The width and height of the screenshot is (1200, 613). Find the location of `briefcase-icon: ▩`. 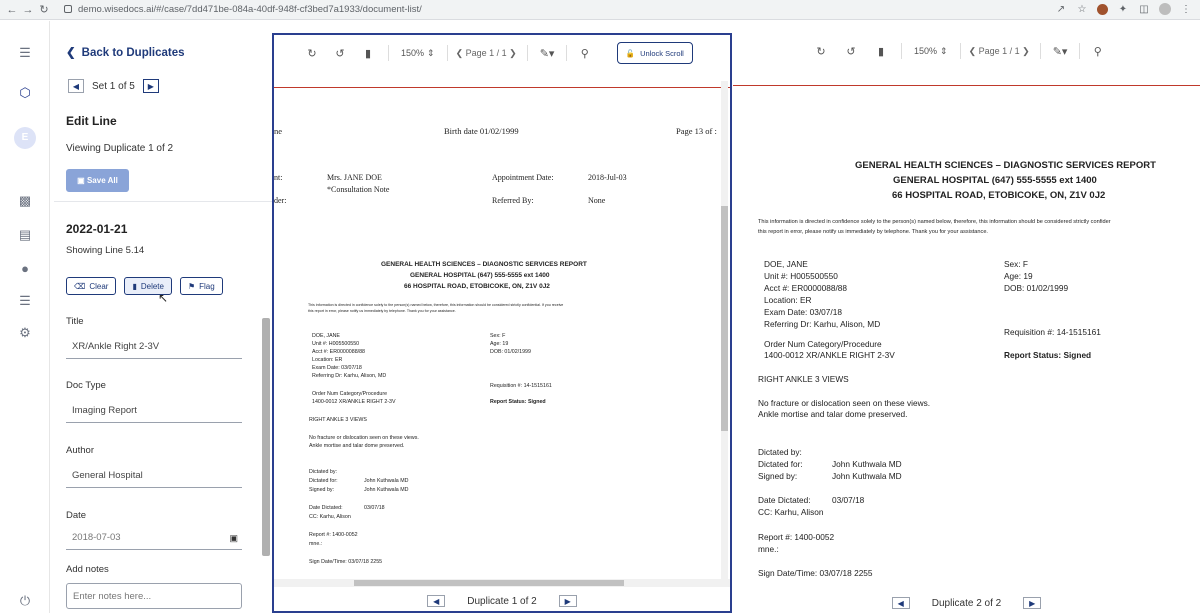

briefcase-icon: ▩ is located at coordinates (25, 201).